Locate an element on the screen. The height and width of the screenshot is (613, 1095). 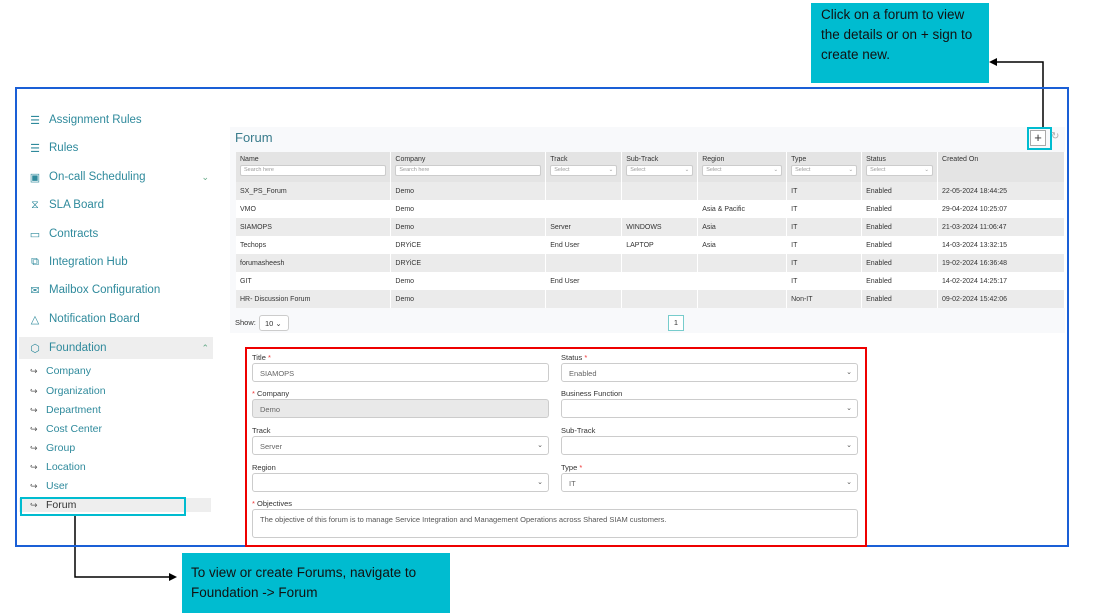
sidebar-item-mailbox-configuration: ✉ Mailbox Configuration is located at coordinates (116, 290).